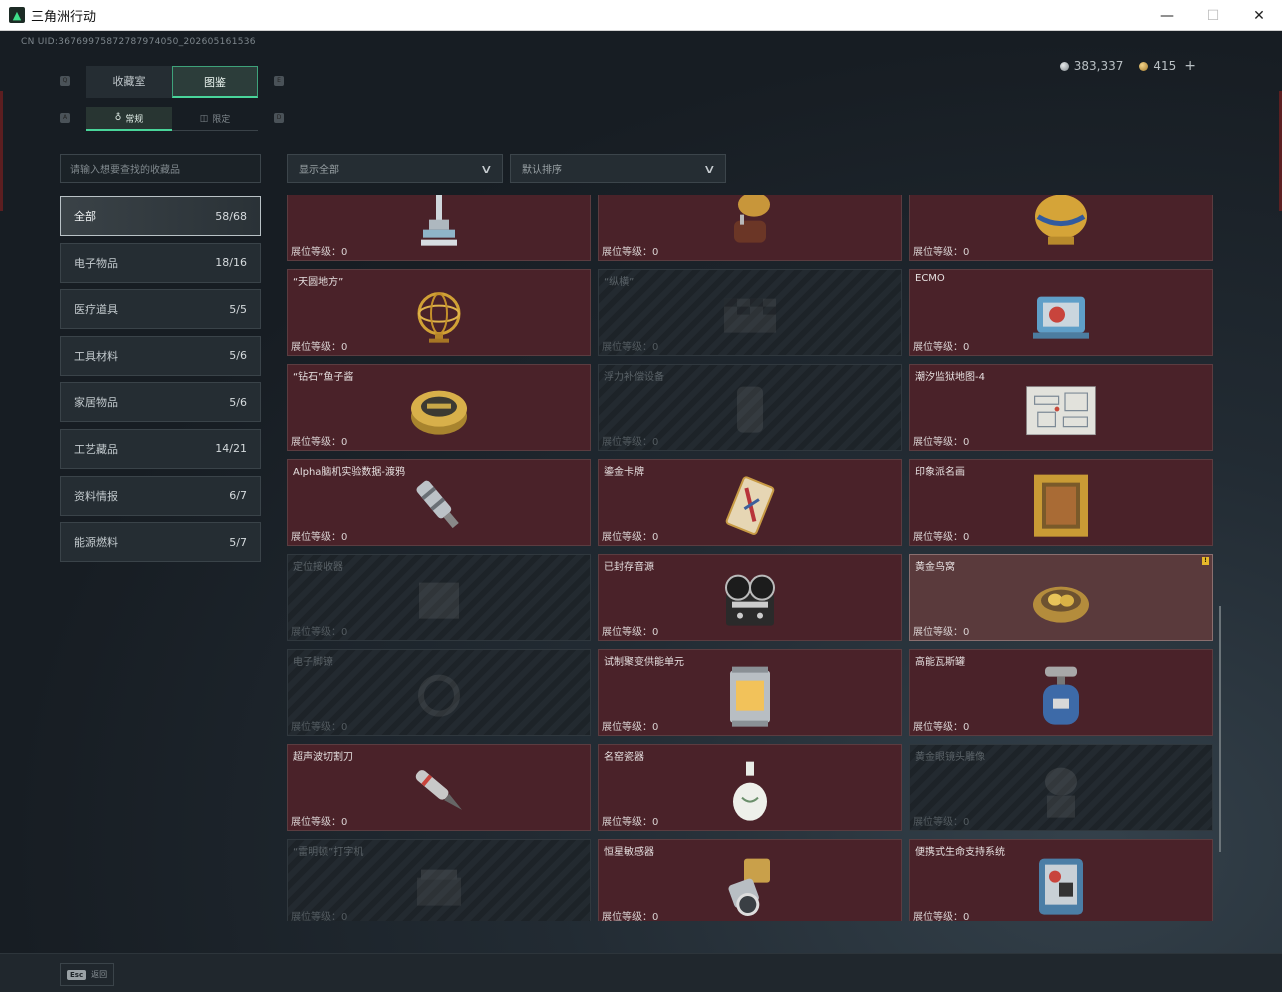 The width and height of the screenshot is (1282, 992). I want to click on window-titlebar: ▲ 三角洲行动 — ☐ ✕, so click(641, 15).